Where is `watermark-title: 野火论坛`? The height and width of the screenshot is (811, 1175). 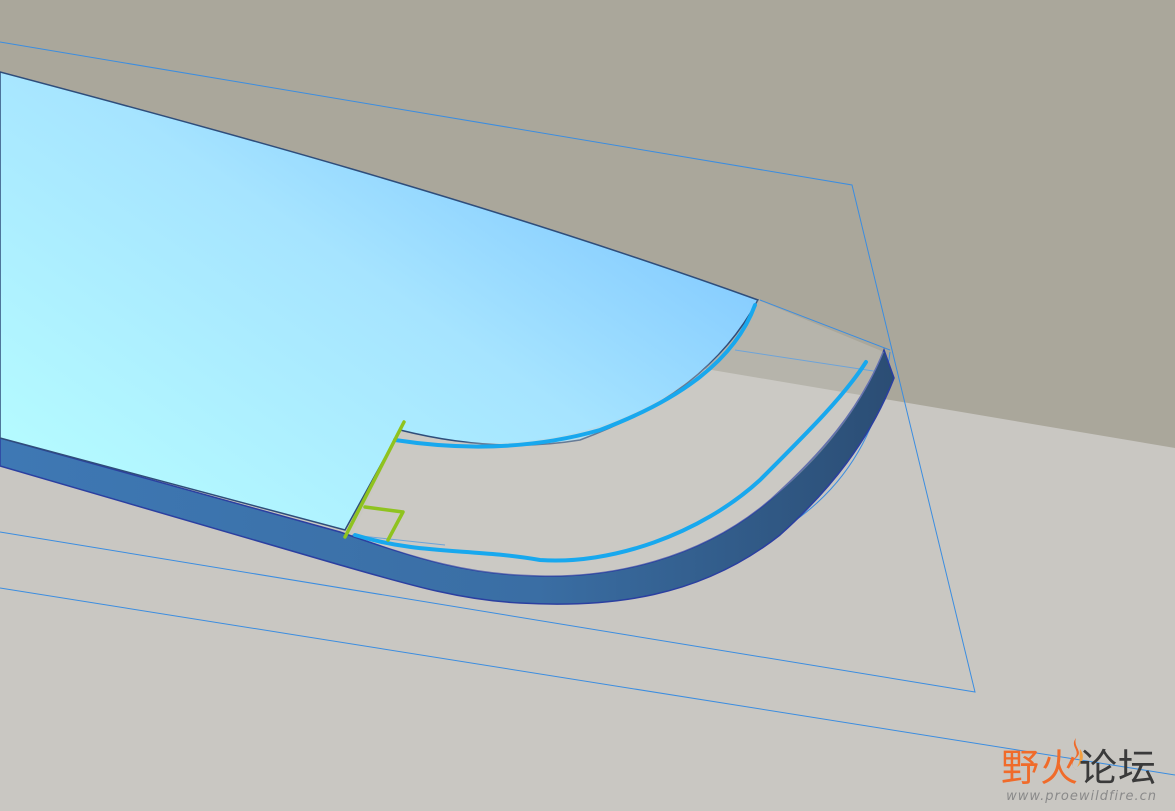
watermark-title: 野火论坛 is located at coordinates (1062, 768).